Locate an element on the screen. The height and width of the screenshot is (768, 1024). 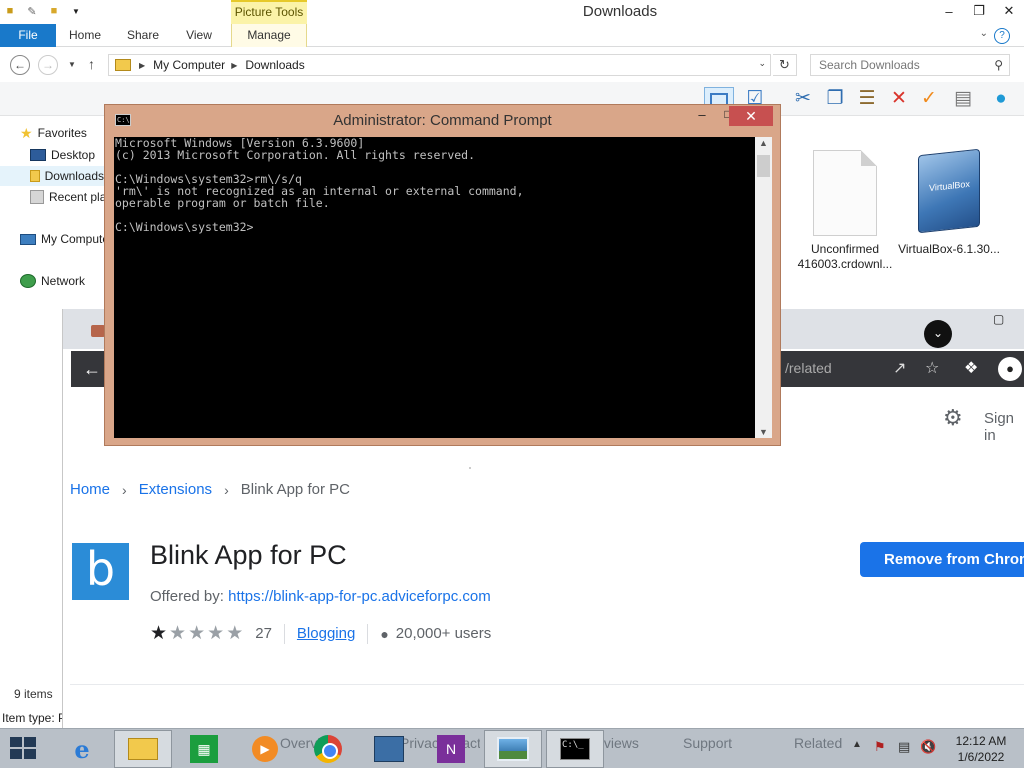
ribbon-tabs: File Home Share View Manage ⌄ ? is located at coordinates (512, 35).